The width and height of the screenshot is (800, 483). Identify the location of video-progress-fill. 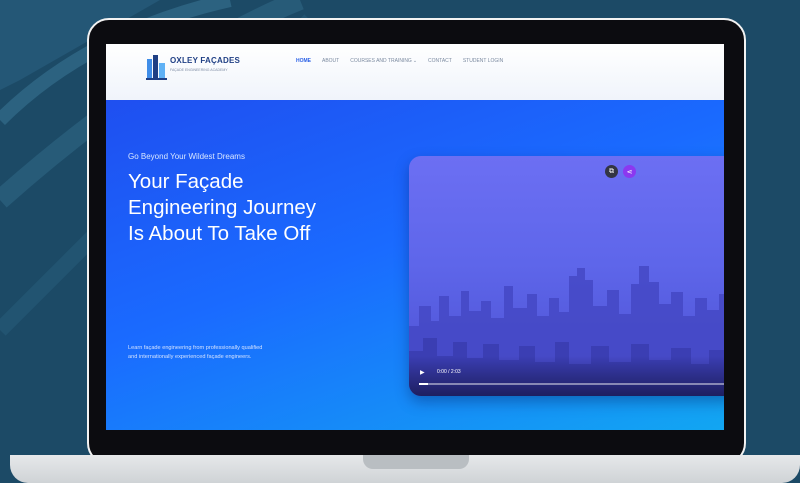
(424, 384).